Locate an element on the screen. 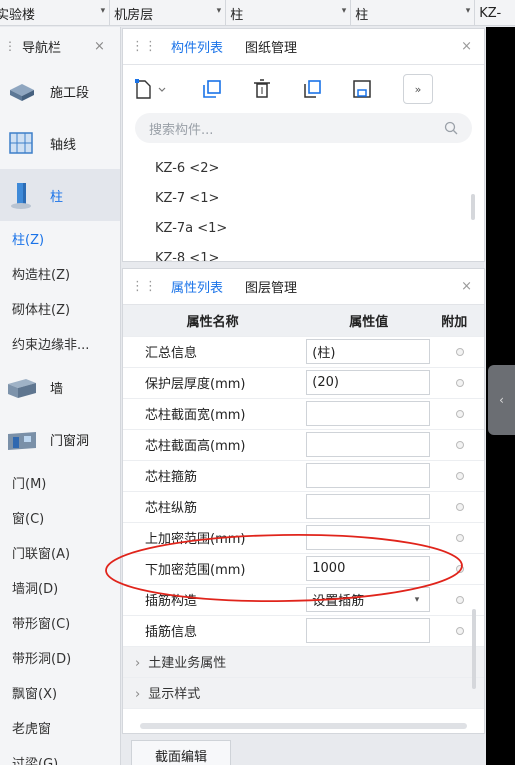  table-row: 汇总信息 (柱) is located at coordinates (303, 352).